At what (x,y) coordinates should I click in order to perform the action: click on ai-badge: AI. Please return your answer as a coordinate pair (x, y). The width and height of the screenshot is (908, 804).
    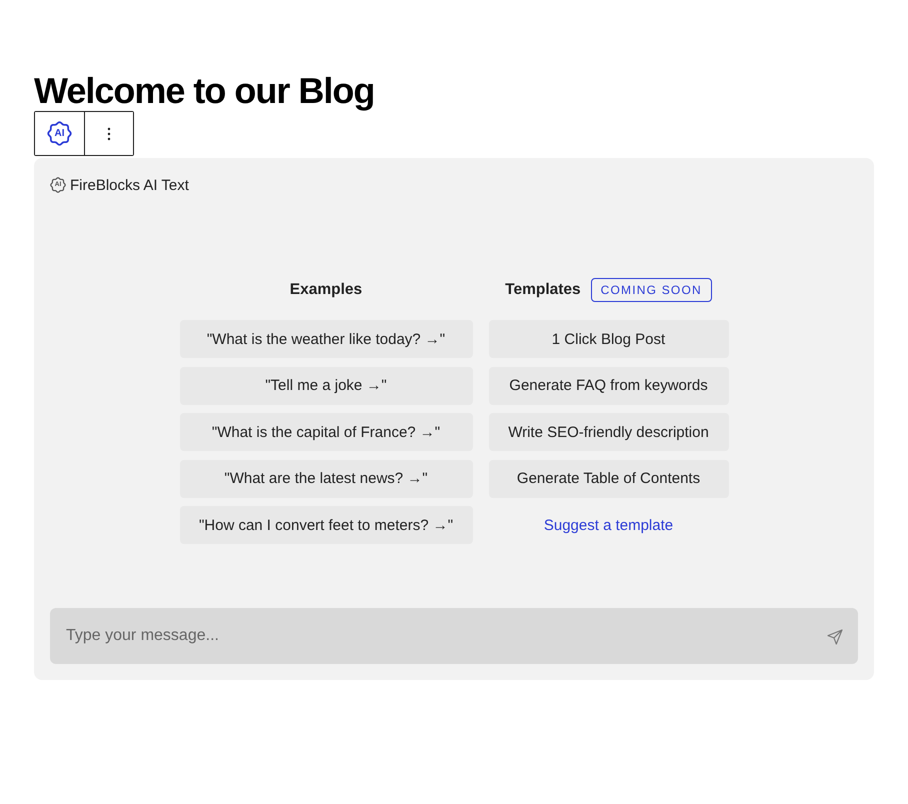
    Looking at the image, I should click on (59, 133).